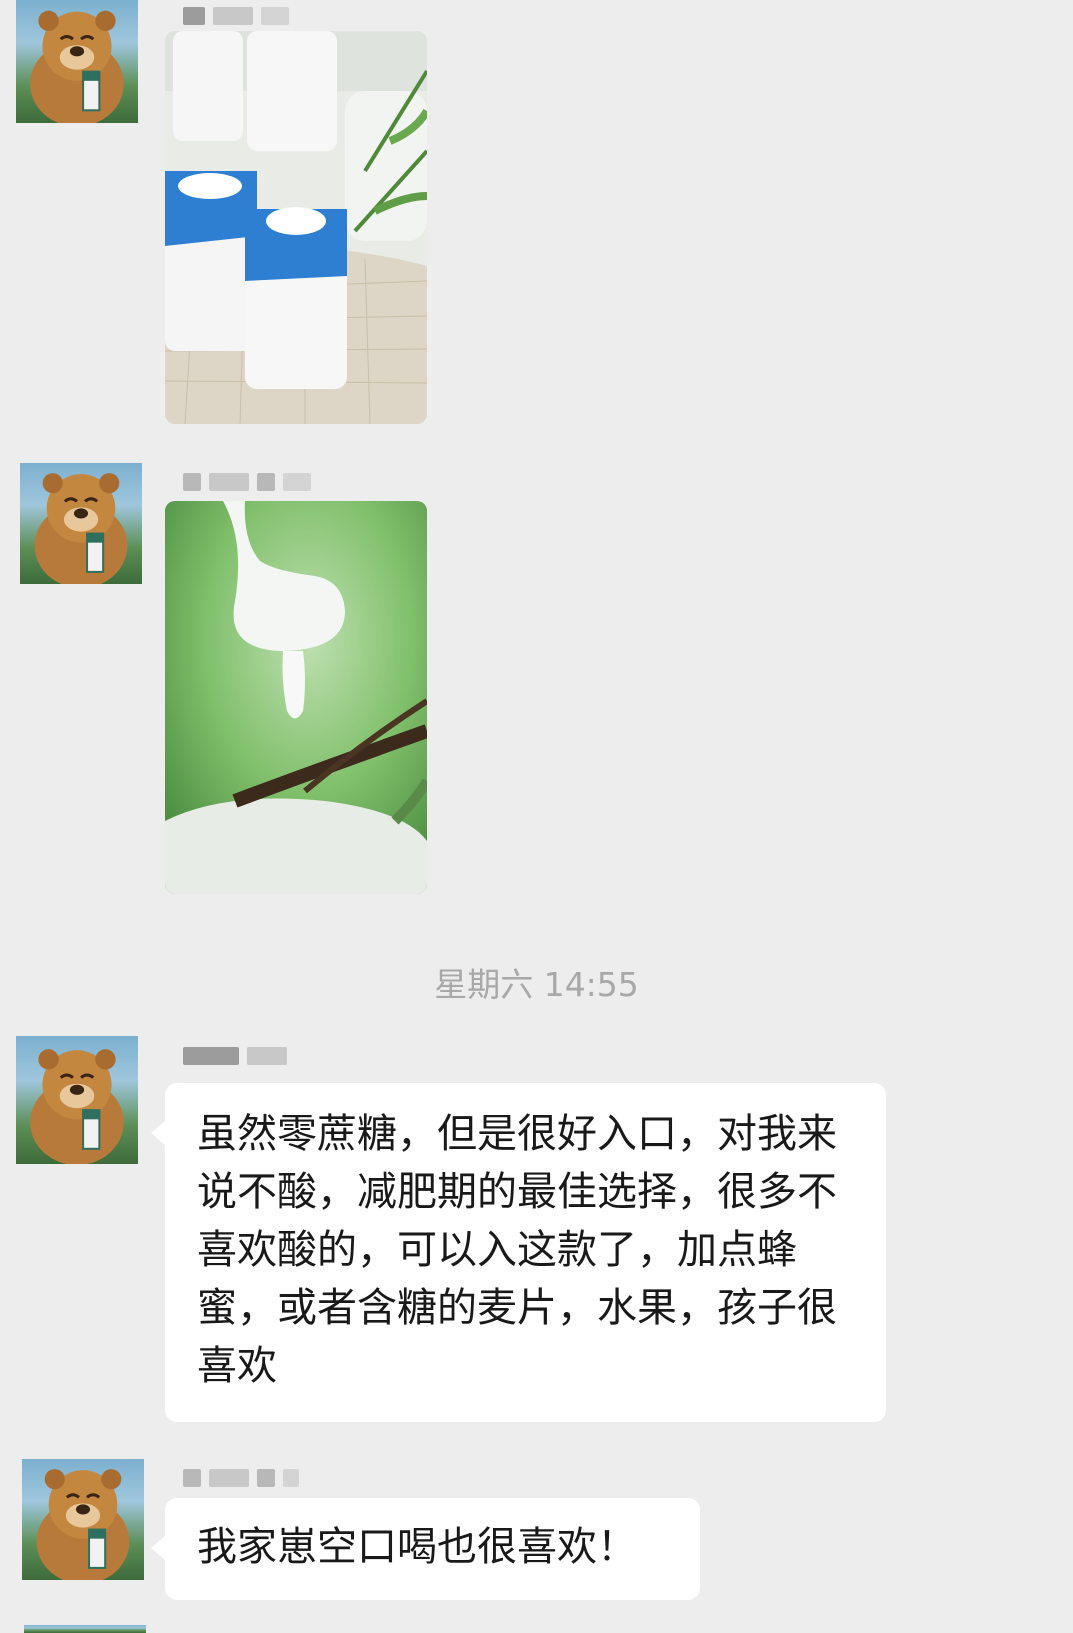 The image size is (1073, 1633). Describe the element at coordinates (536, 984) in the screenshot. I see `chat-timestamp: 星期六 14:55` at that location.